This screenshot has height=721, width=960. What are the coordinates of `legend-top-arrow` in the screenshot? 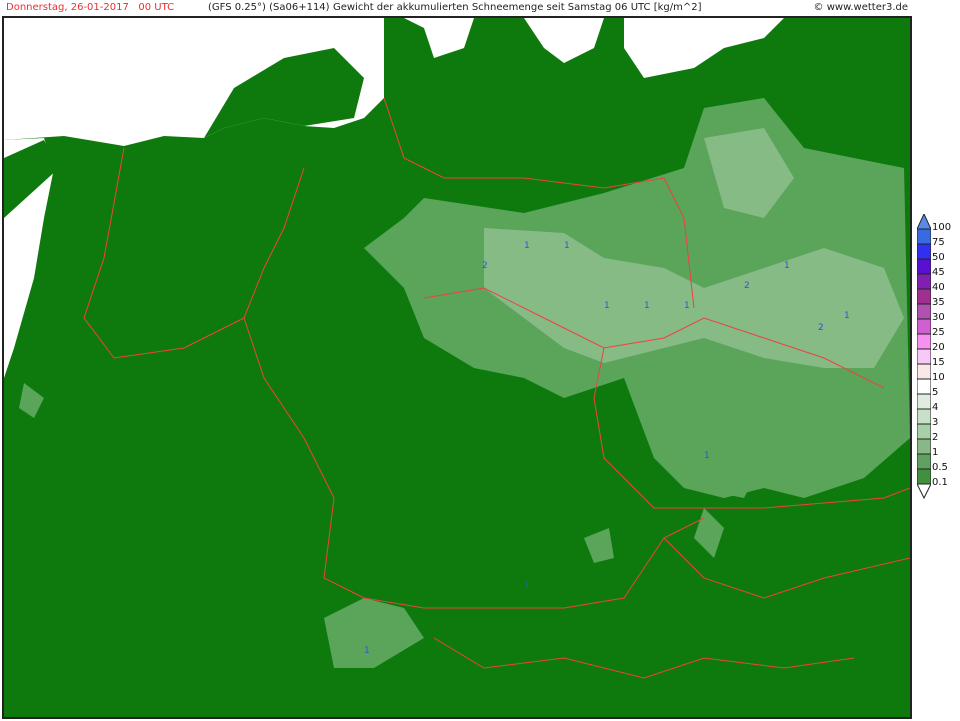 It's located at (924, 222).